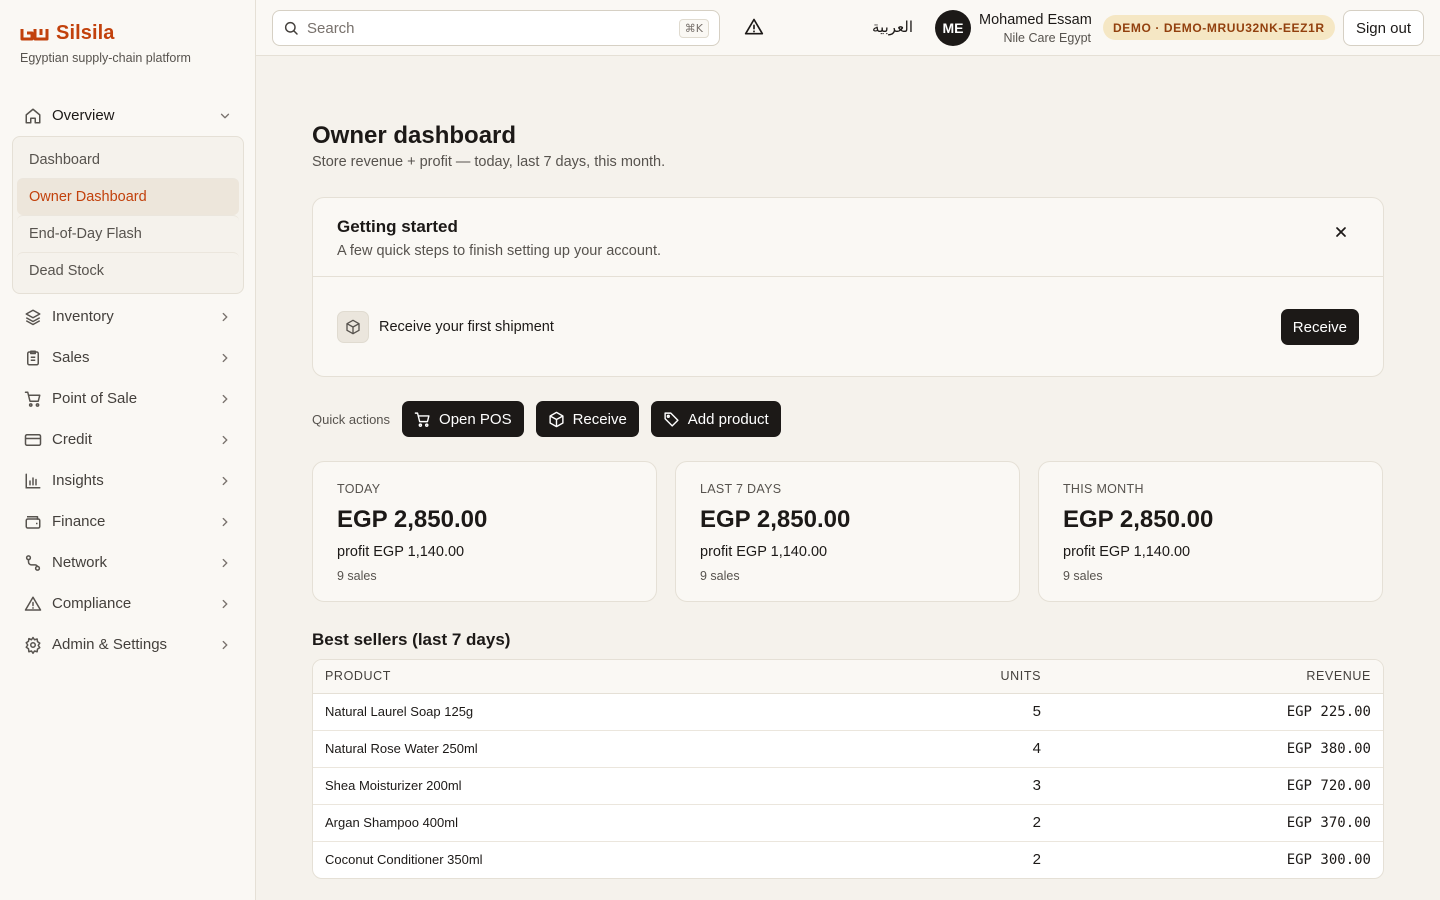 Image resolution: width=1440 pixels, height=900 pixels. What do you see at coordinates (128, 480) in the screenshot?
I see `sidebar-item-insights: Insights` at bounding box center [128, 480].